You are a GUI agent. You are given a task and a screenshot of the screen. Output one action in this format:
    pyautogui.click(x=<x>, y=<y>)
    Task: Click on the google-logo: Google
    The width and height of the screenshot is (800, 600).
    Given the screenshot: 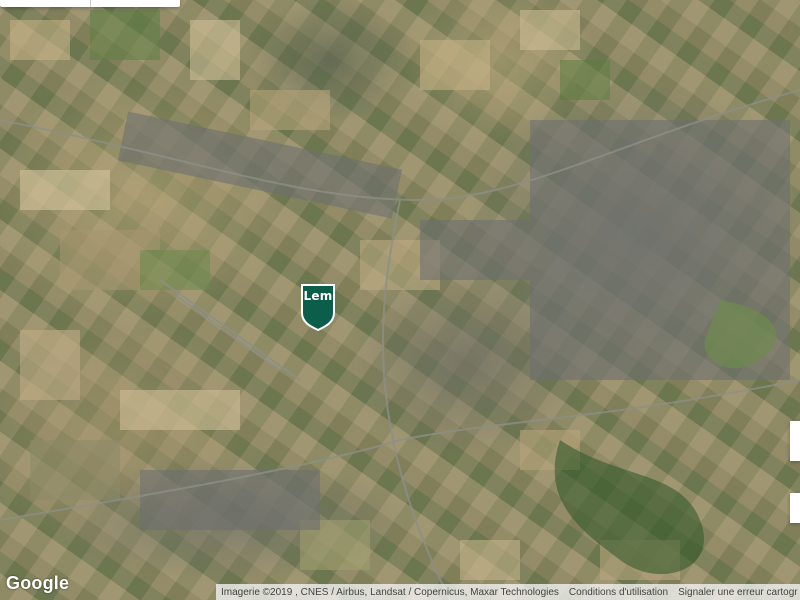 What is the action you would take?
    pyautogui.click(x=38, y=583)
    